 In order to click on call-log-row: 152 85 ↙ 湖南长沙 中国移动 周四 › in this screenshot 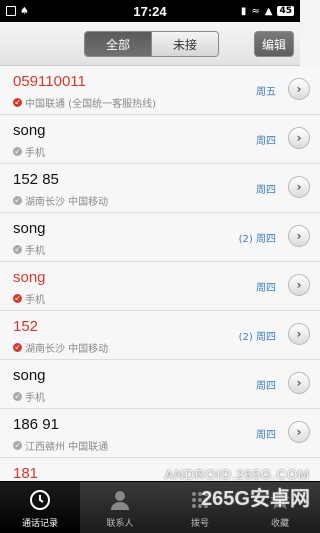, I will do `click(160, 188)`.